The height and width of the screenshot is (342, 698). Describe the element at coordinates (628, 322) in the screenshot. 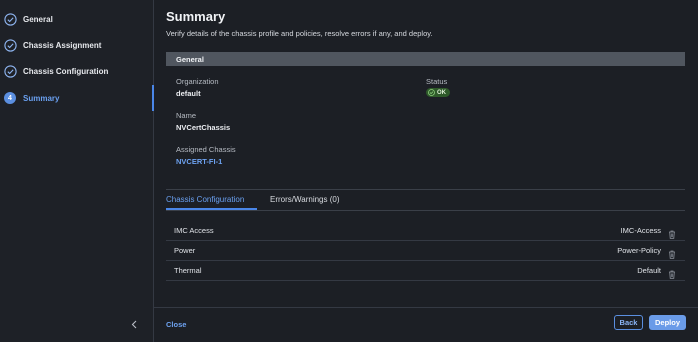

I see `back-button: Back` at that location.